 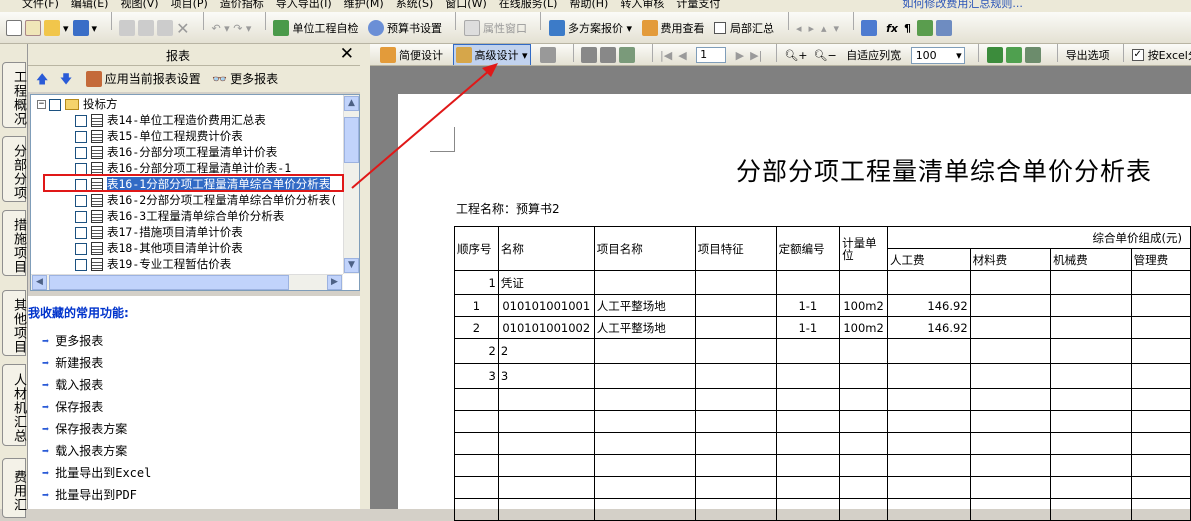 I want to click on annotation-arrow, so click(x=424, y=126).